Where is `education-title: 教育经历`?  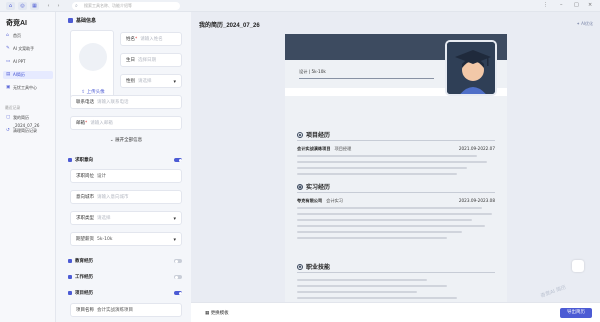
education-title: 教育经历 is located at coordinates (80, 261).